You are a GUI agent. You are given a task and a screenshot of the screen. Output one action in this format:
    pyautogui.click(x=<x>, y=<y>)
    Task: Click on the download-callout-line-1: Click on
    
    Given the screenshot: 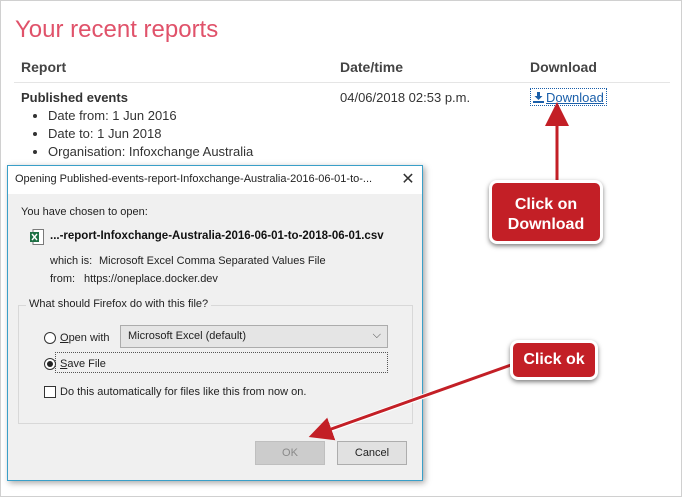 What is the action you would take?
    pyautogui.click(x=546, y=204)
    